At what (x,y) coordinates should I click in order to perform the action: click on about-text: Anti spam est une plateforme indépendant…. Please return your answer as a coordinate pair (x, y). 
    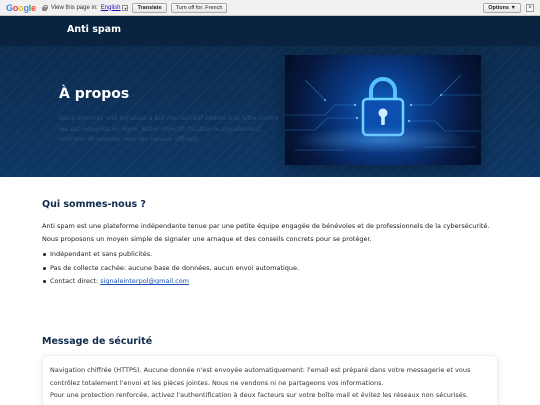
    Looking at the image, I should click on (266, 232).